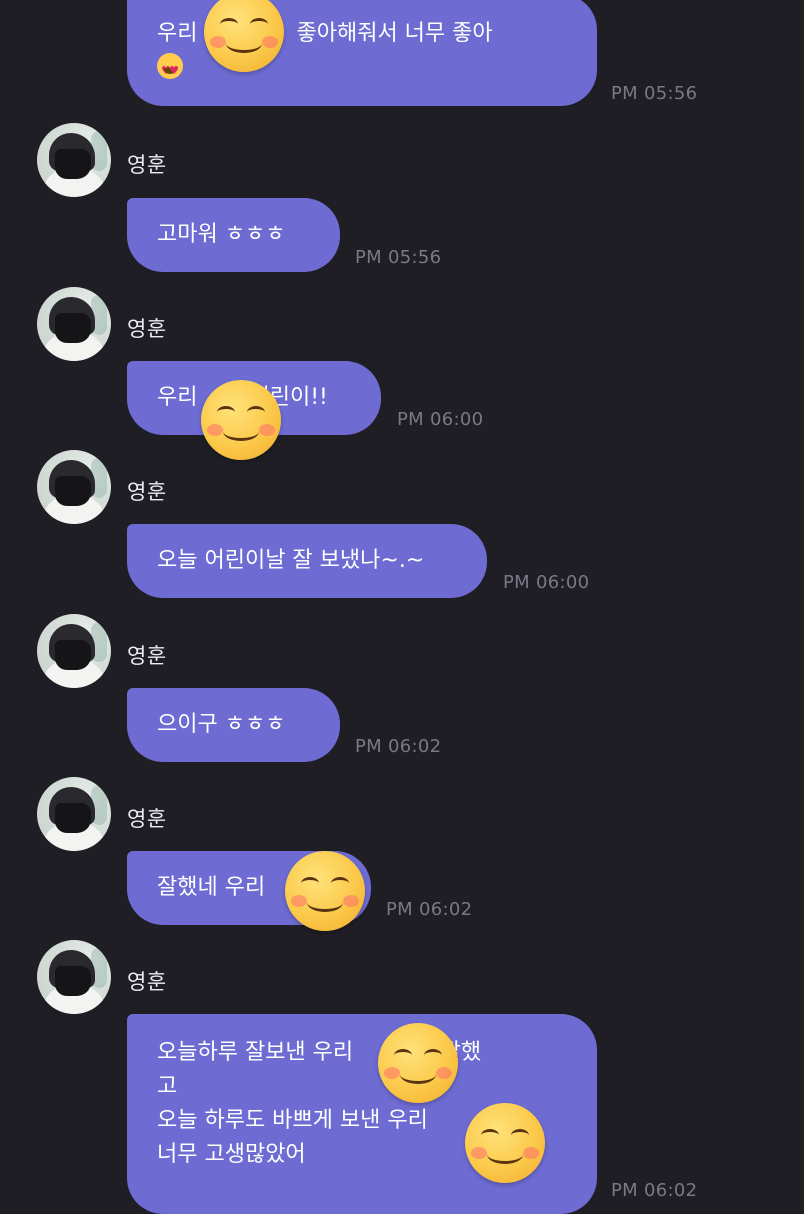  I want to click on message-bubble: 오늘 어린이날 잘 보냈나~.~, so click(307, 561).